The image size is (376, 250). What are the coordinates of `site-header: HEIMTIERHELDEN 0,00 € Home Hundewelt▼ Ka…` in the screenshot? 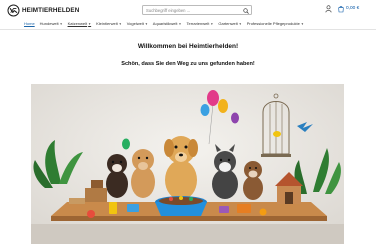 It's located at (188, 14).